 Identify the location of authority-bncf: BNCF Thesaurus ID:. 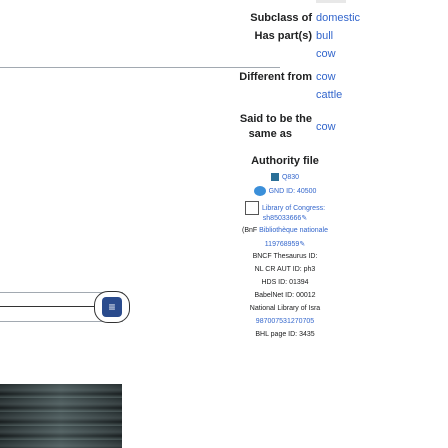
(285, 256).